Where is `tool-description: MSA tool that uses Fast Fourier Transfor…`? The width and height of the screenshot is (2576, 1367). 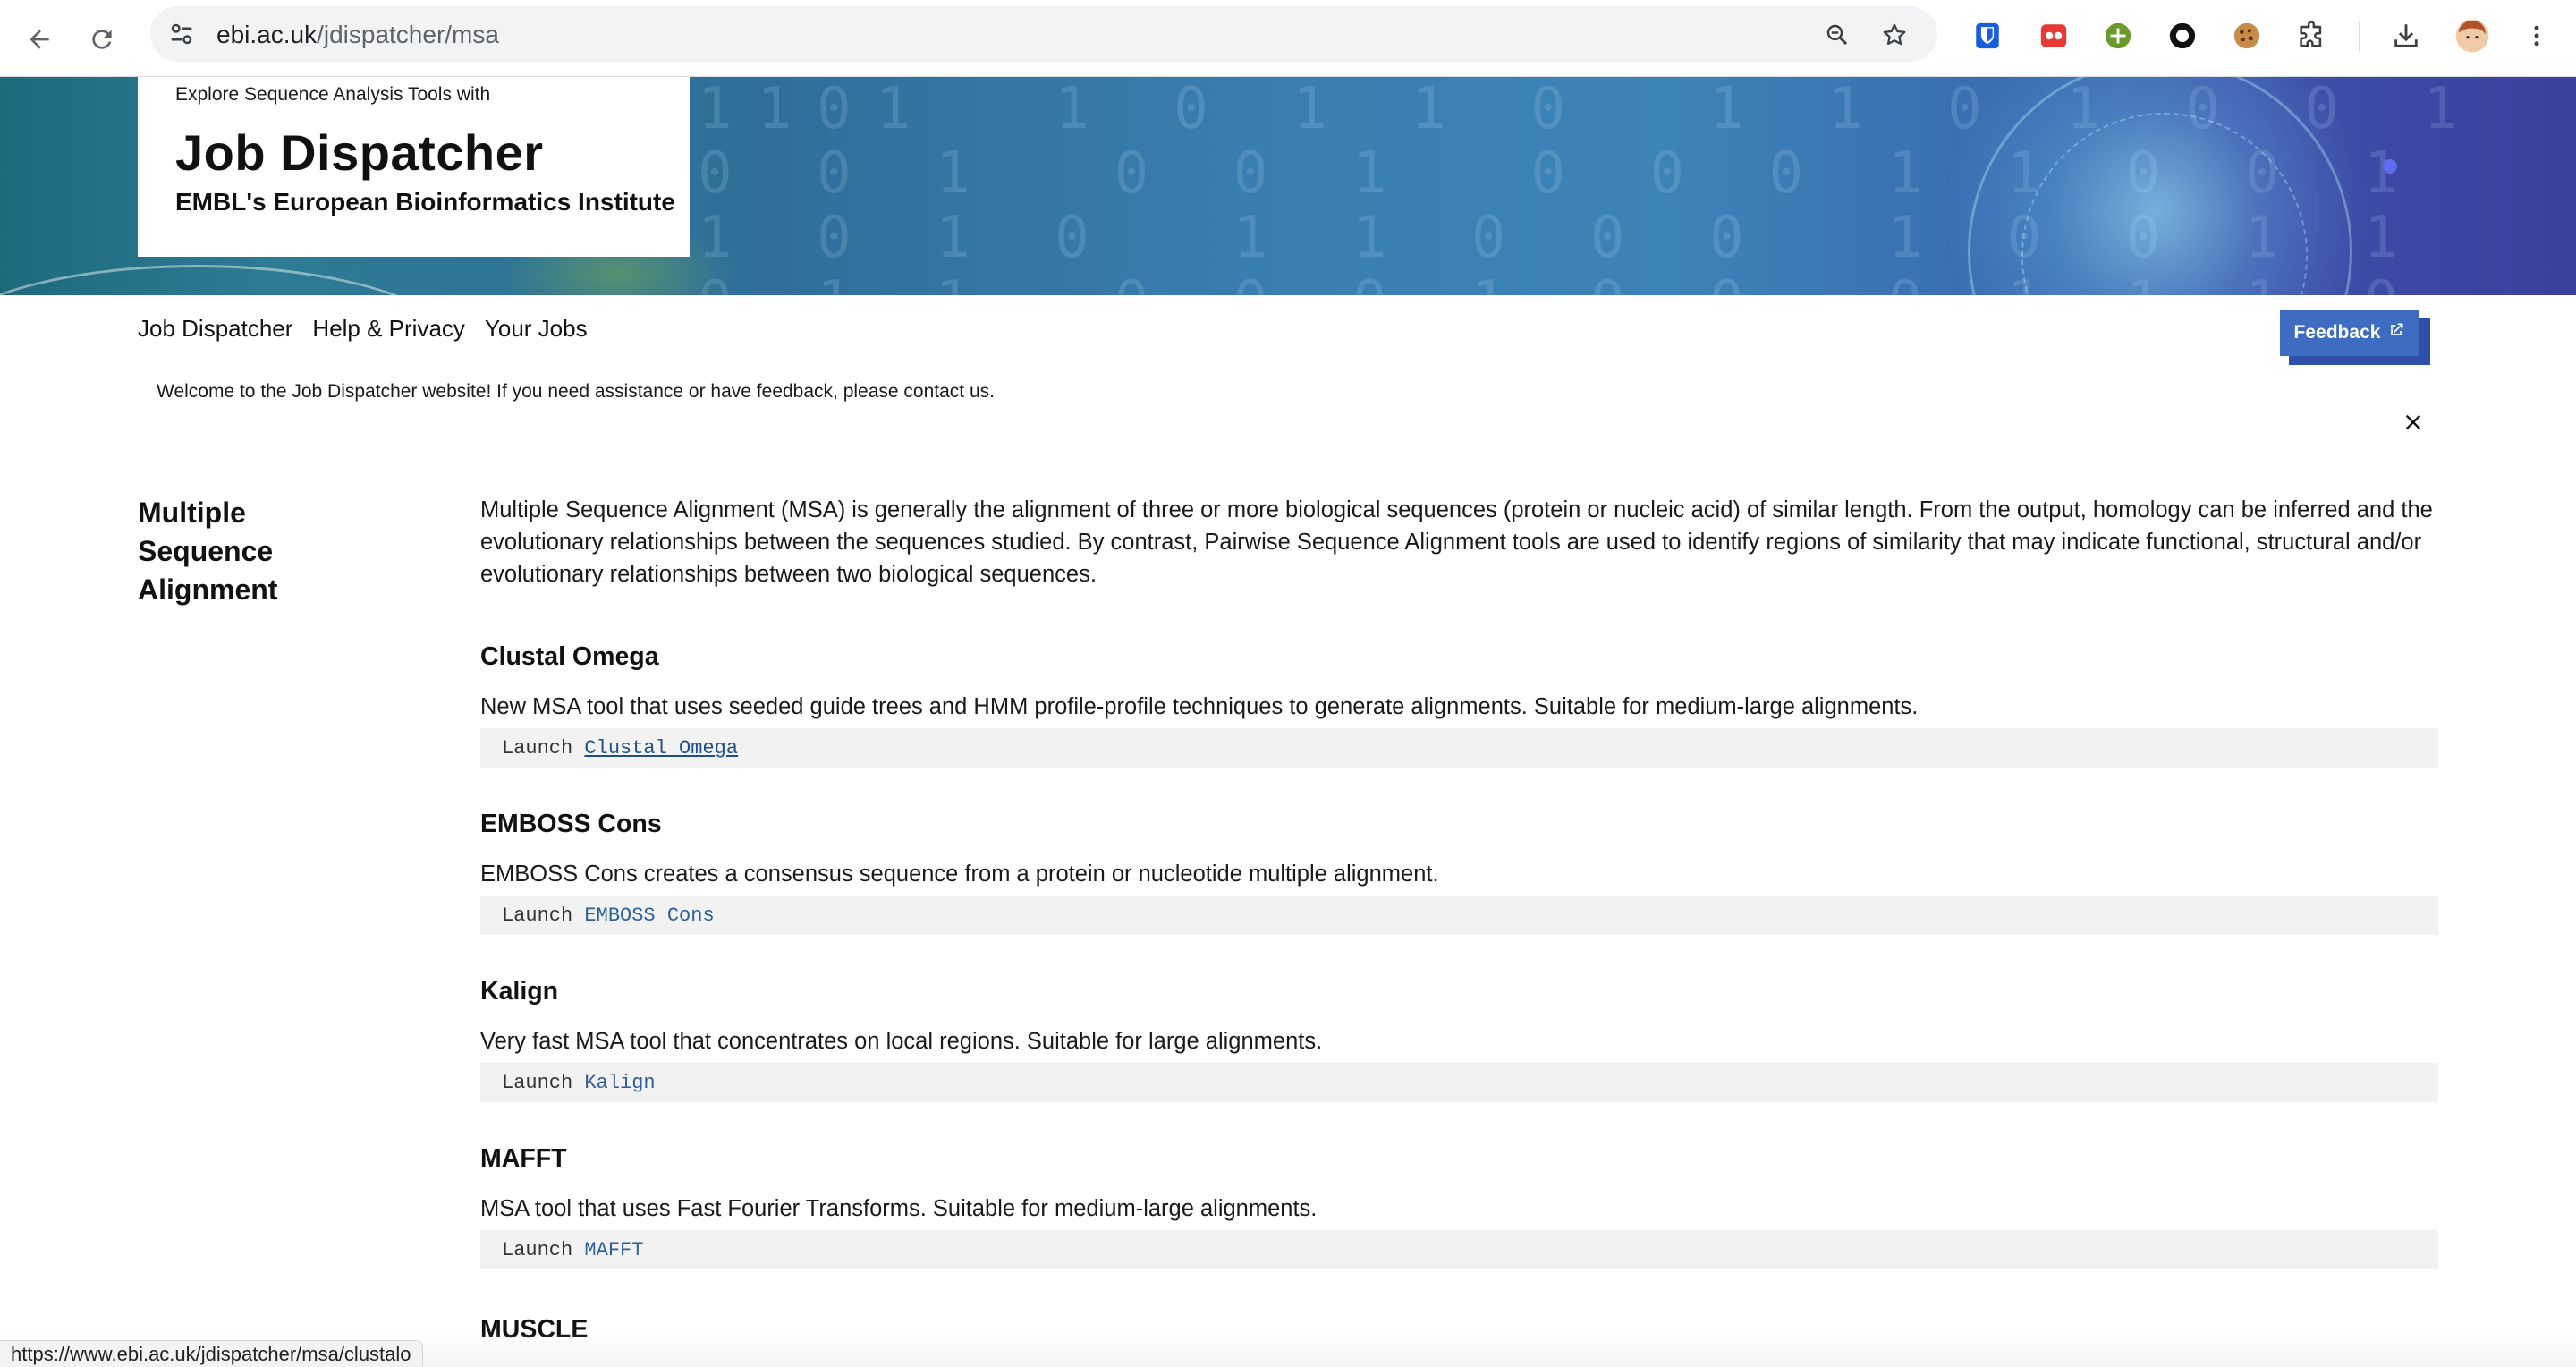
tool-description: MSA tool that uses Fast Fourier Transfor… is located at coordinates (899, 1208).